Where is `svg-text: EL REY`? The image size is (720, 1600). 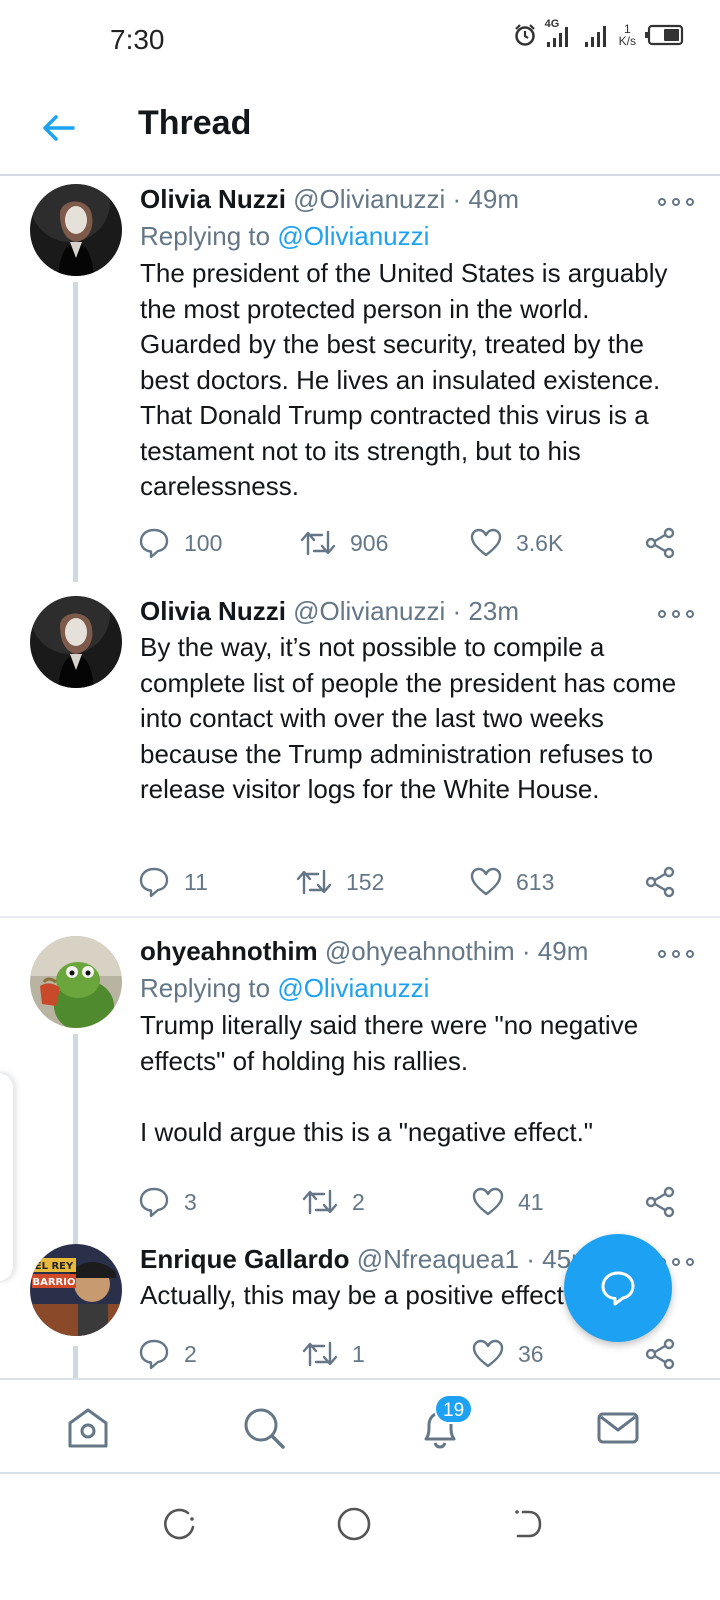 svg-text: EL REY is located at coordinates (54, 1266).